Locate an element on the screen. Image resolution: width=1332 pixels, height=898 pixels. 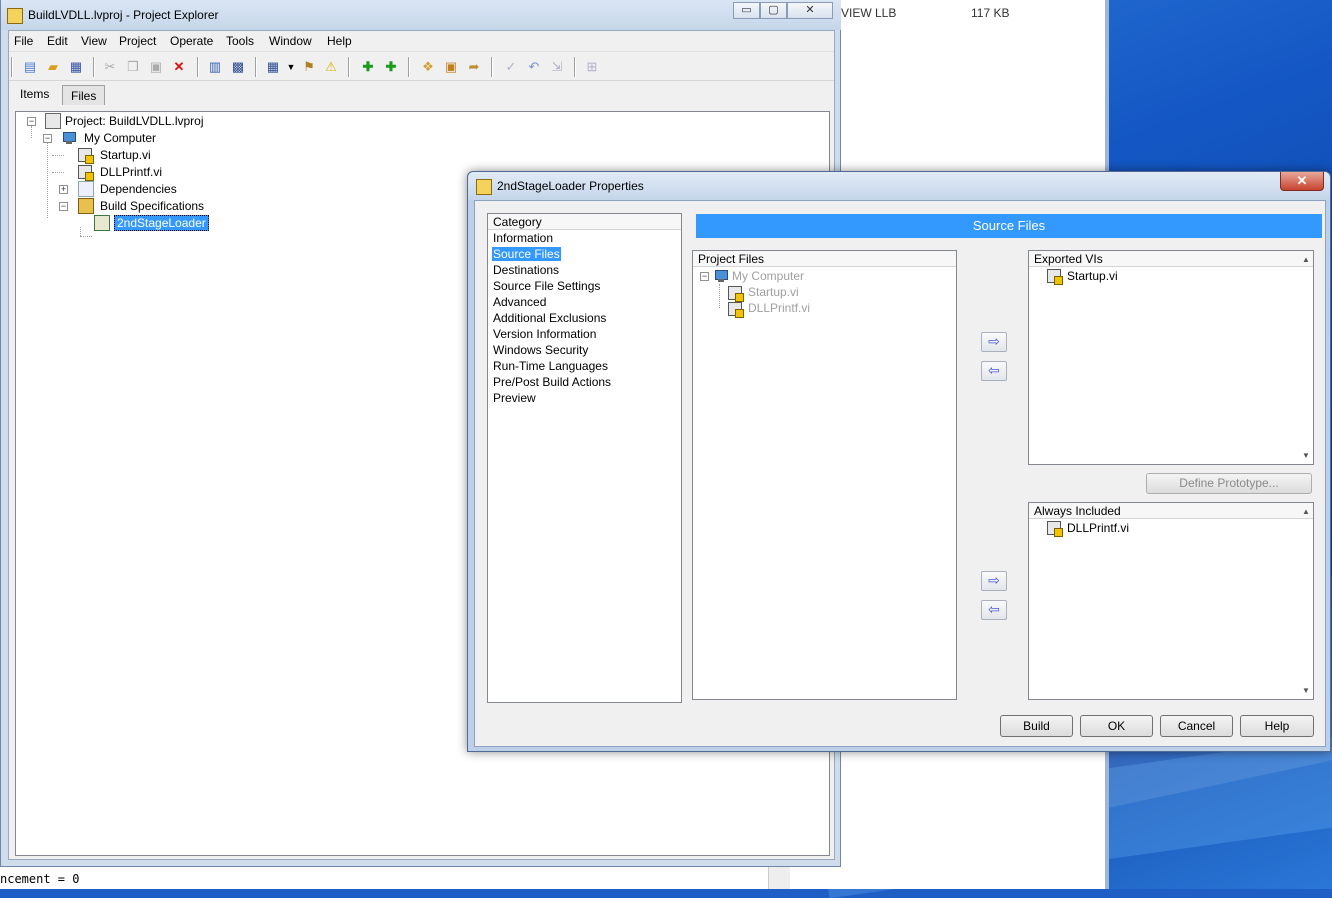
tree-item-label: Project: BuildLVDLL.lvproj is located at coordinates (134, 121).